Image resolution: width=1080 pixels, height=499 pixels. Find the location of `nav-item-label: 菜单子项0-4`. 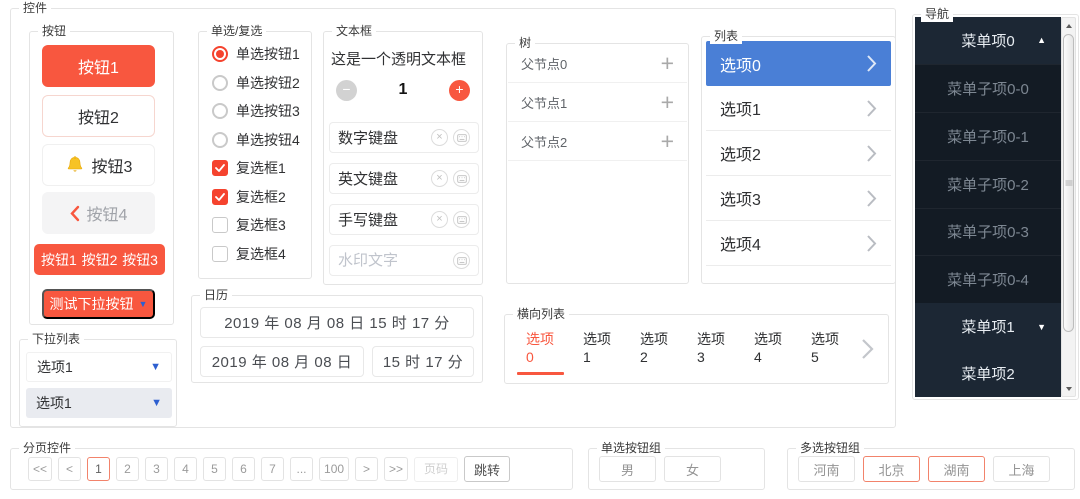

nav-item-label: 菜单子项0-4 is located at coordinates (988, 281).